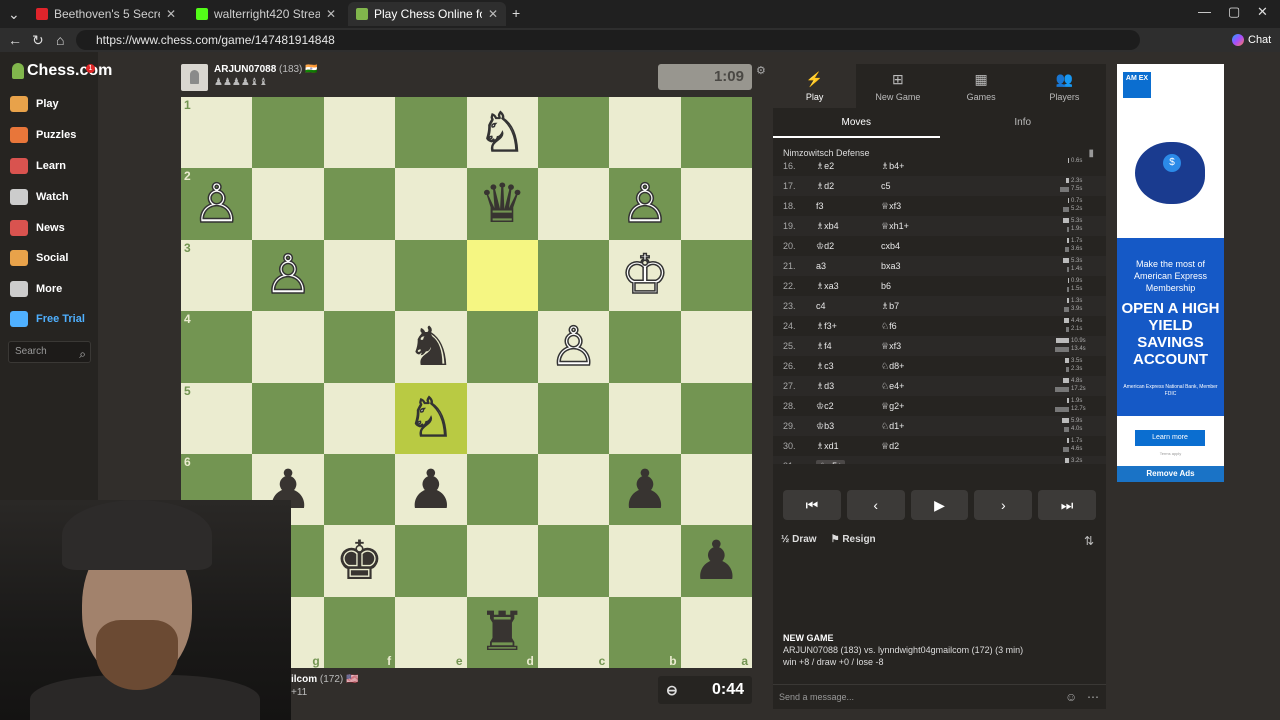 This screenshot has height=720, width=1280. What do you see at coordinates (288, 347) in the screenshot?
I see `square-g4` at bounding box center [288, 347].